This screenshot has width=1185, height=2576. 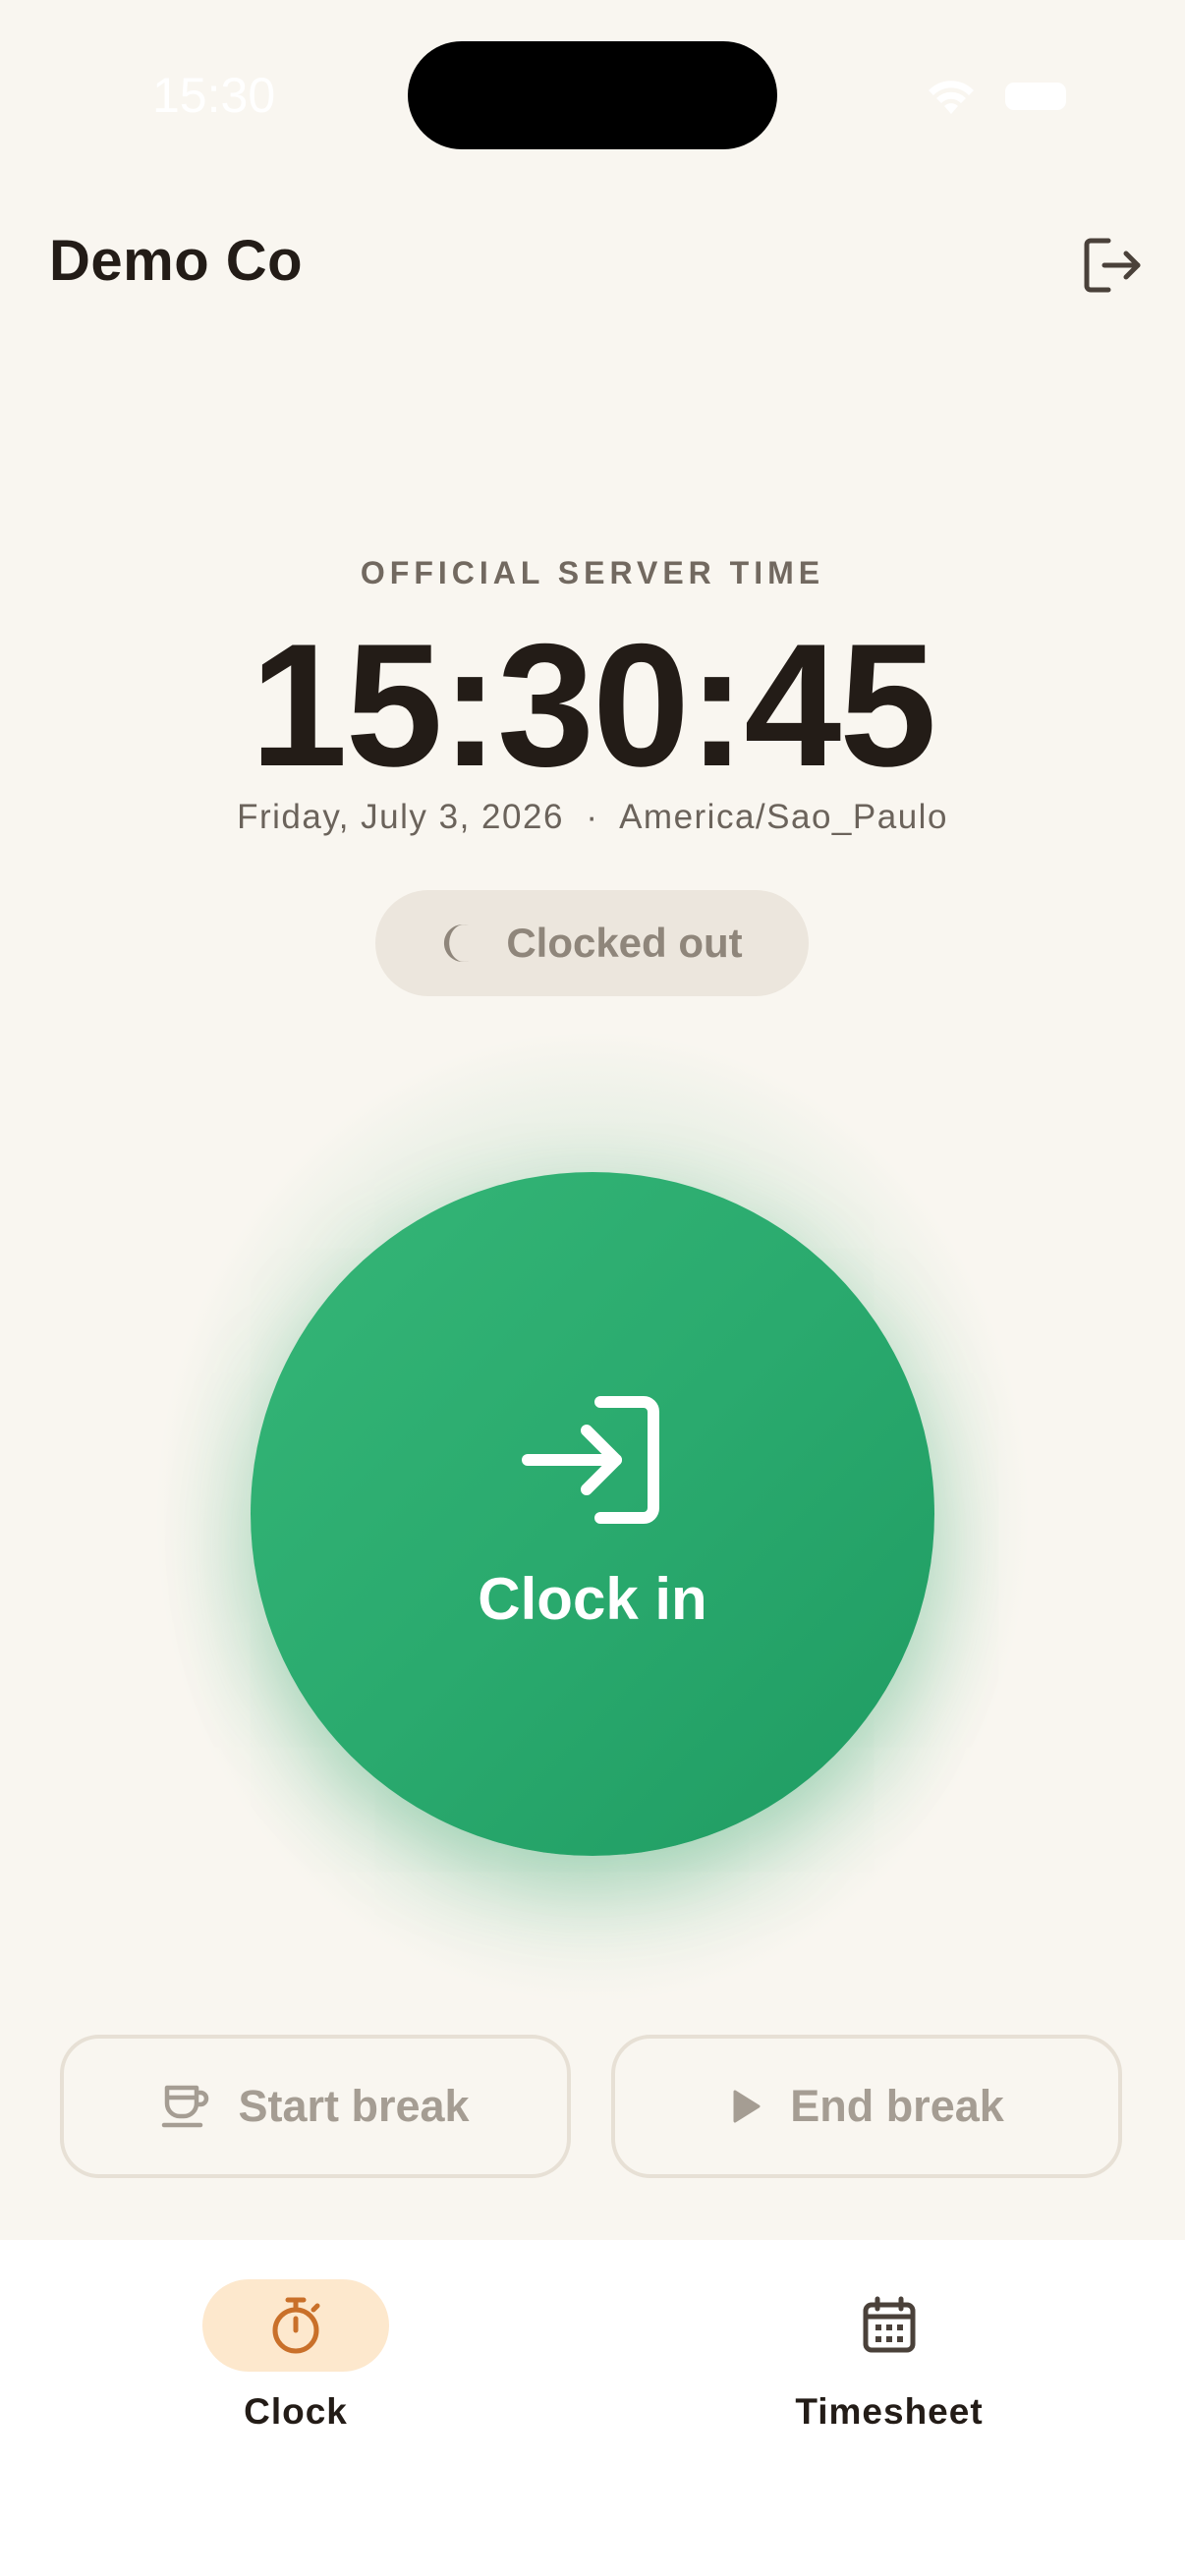 What do you see at coordinates (185, 2106) in the screenshot?
I see `coffee-cup-icon` at bounding box center [185, 2106].